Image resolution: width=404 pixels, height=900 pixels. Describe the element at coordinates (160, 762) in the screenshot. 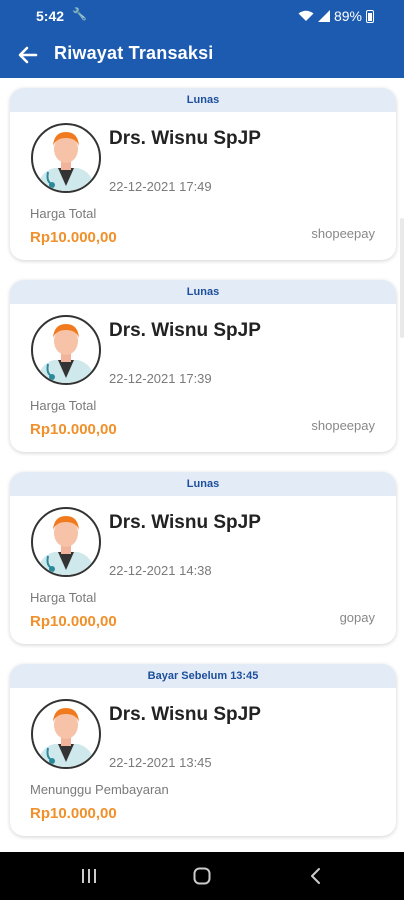

I see `transaction-date: 22-12-2021 13:45` at that location.